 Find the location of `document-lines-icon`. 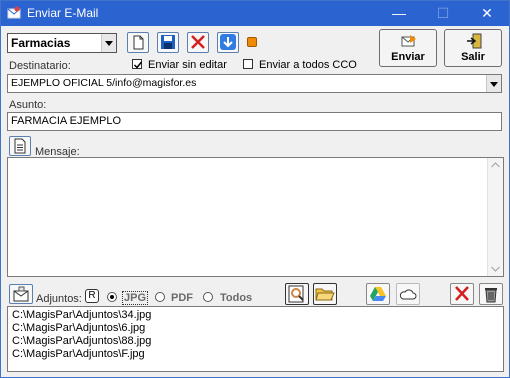

document-lines-icon is located at coordinates (20, 146).